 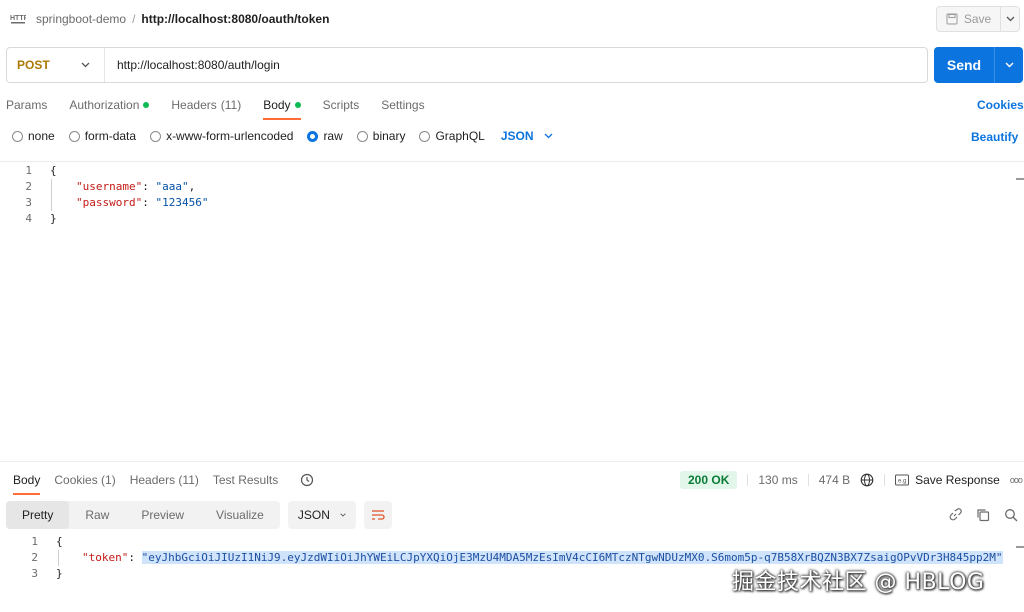 What do you see at coordinates (38, 515) in the screenshot?
I see `view-pretty: Pretty` at bounding box center [38, 515].